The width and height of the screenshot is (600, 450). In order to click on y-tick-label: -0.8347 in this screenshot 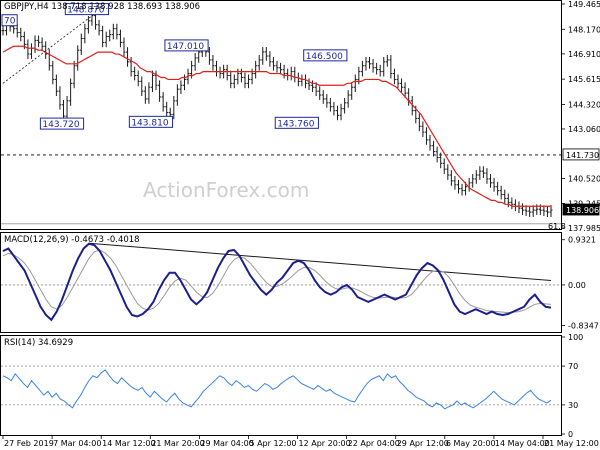, I will do `click(583, 325)`.